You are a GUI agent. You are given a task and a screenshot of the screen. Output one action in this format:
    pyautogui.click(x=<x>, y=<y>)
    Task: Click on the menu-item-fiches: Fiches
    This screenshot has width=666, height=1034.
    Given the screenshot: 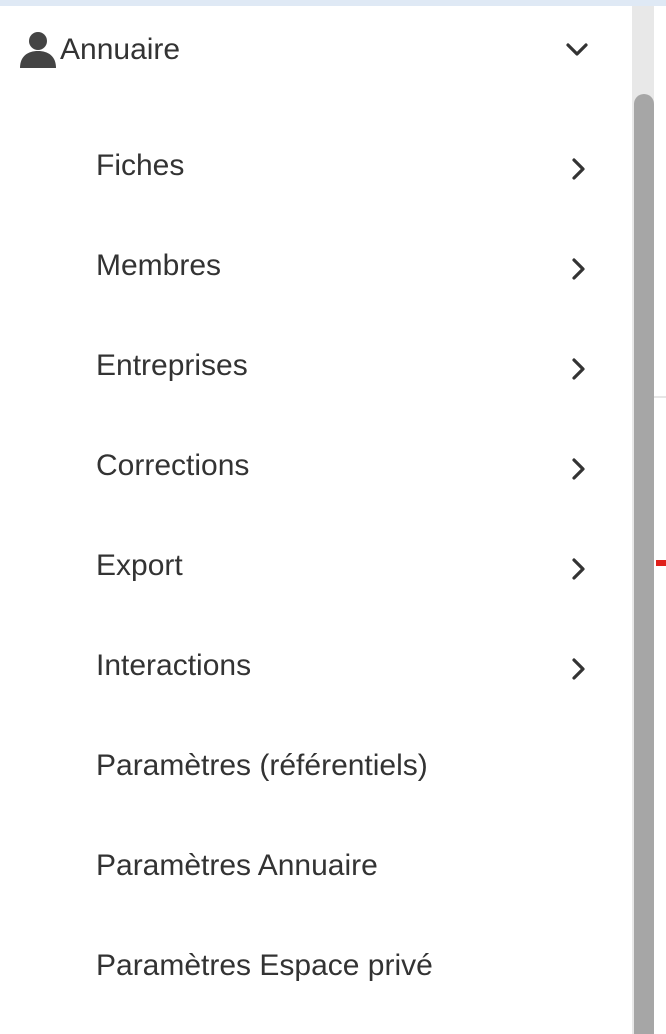 What is the action you would take?
    pyautogui.click(x=316, y=166)
    